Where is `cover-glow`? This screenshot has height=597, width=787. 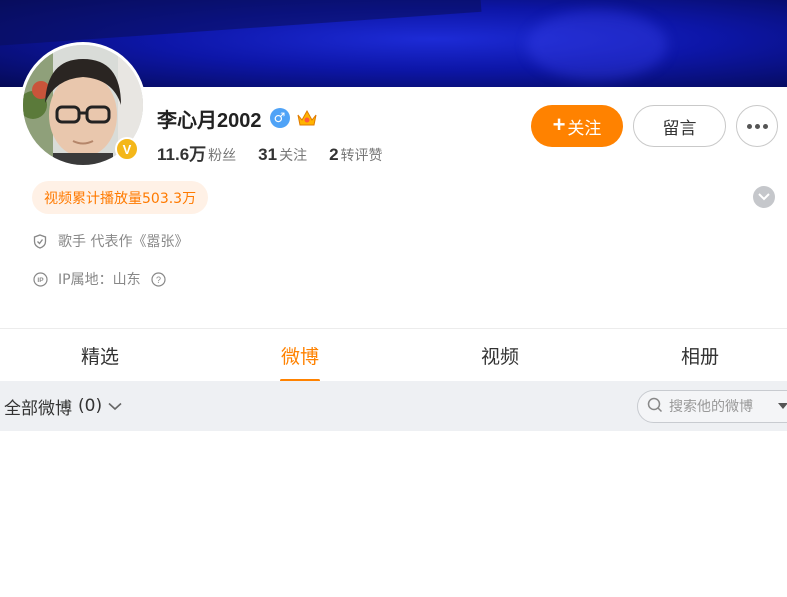
cover-glow is located at coordinates (597, 45).